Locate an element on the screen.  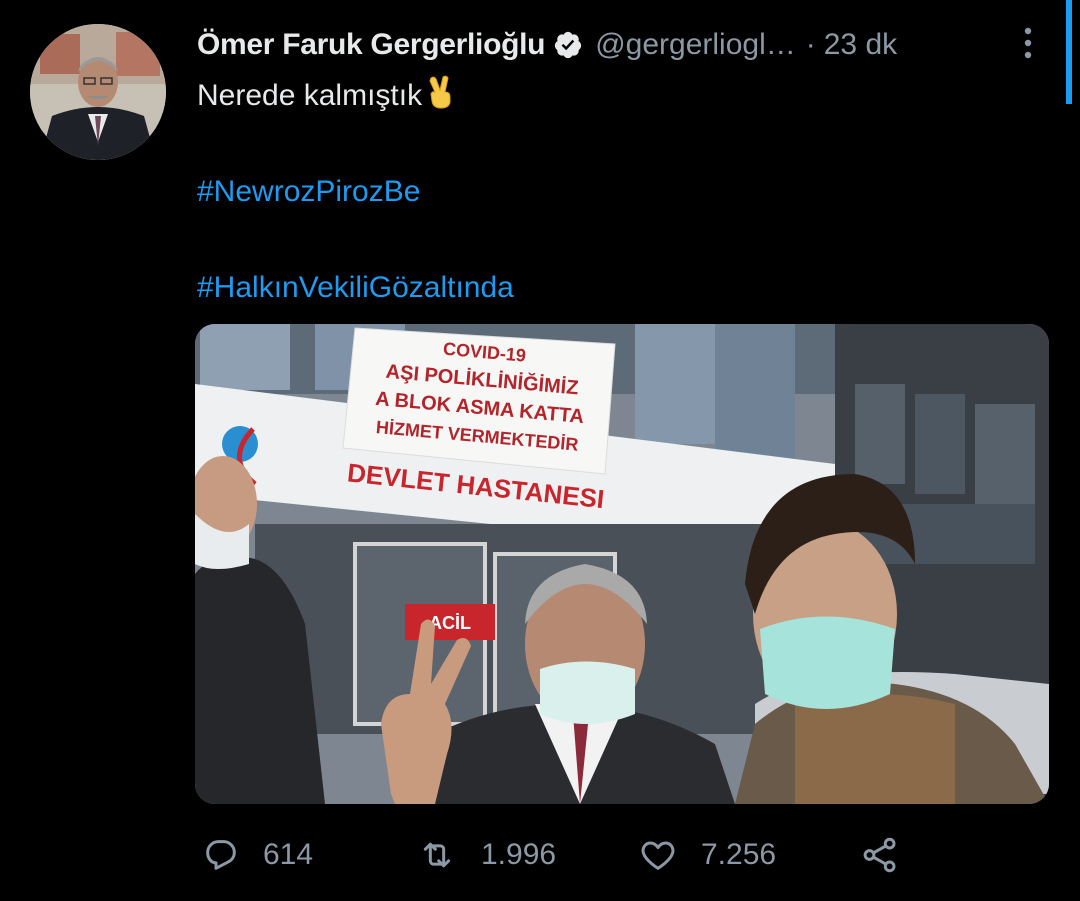
share-button is located at coordinates (880, 855).